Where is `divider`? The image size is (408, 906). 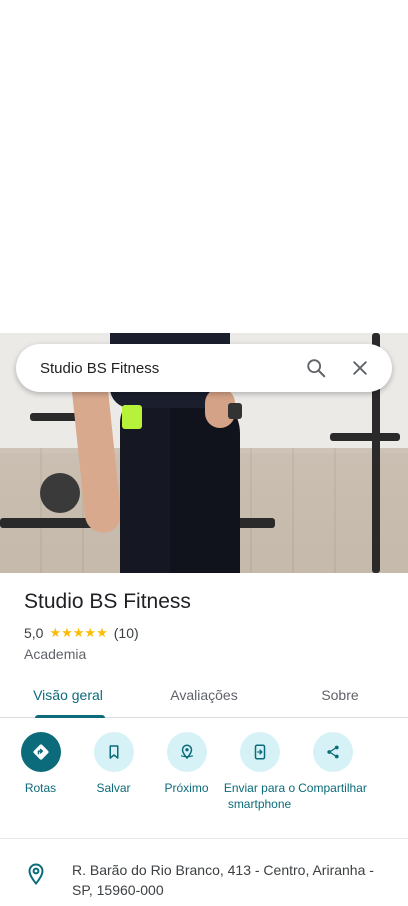
divider is located at coordinates (204, 838).